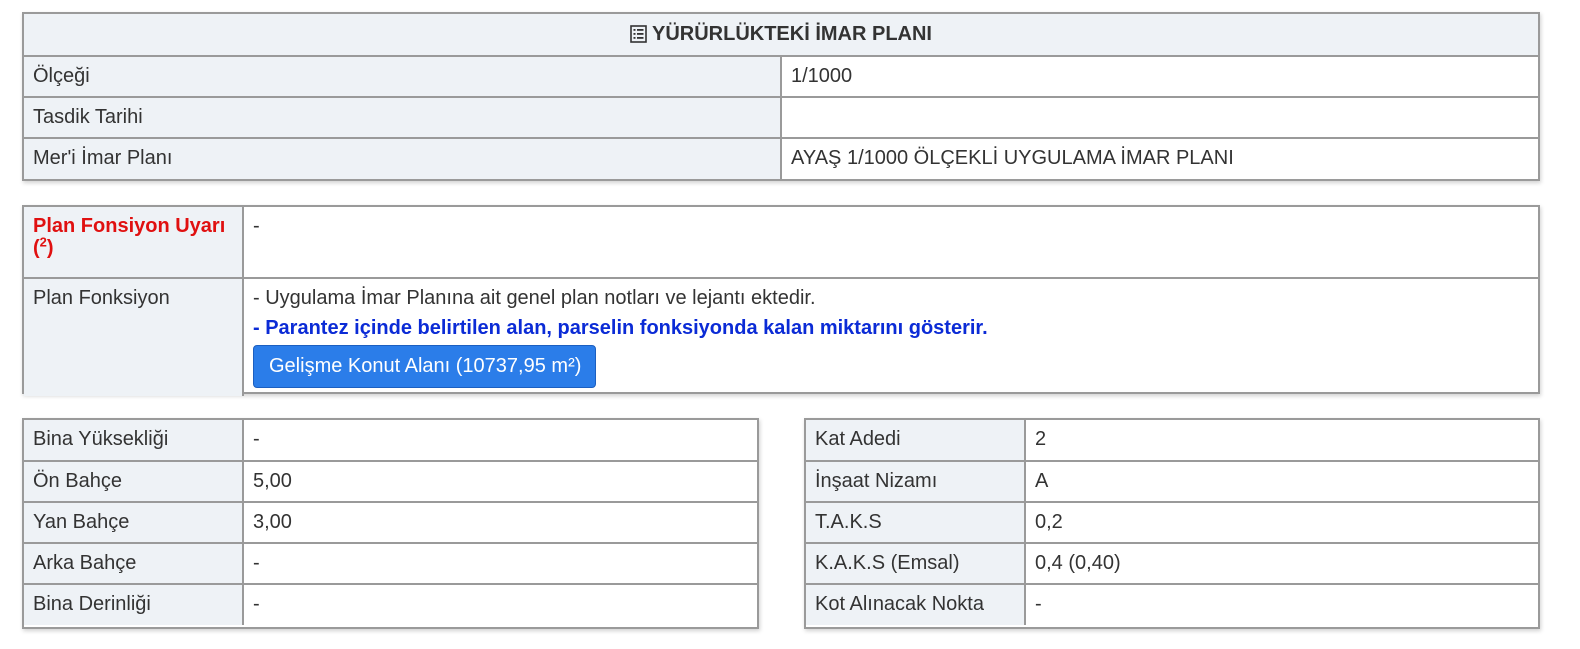  I want to click on table-row: Kot Alınacak Nokta -, so click(1172, 604).